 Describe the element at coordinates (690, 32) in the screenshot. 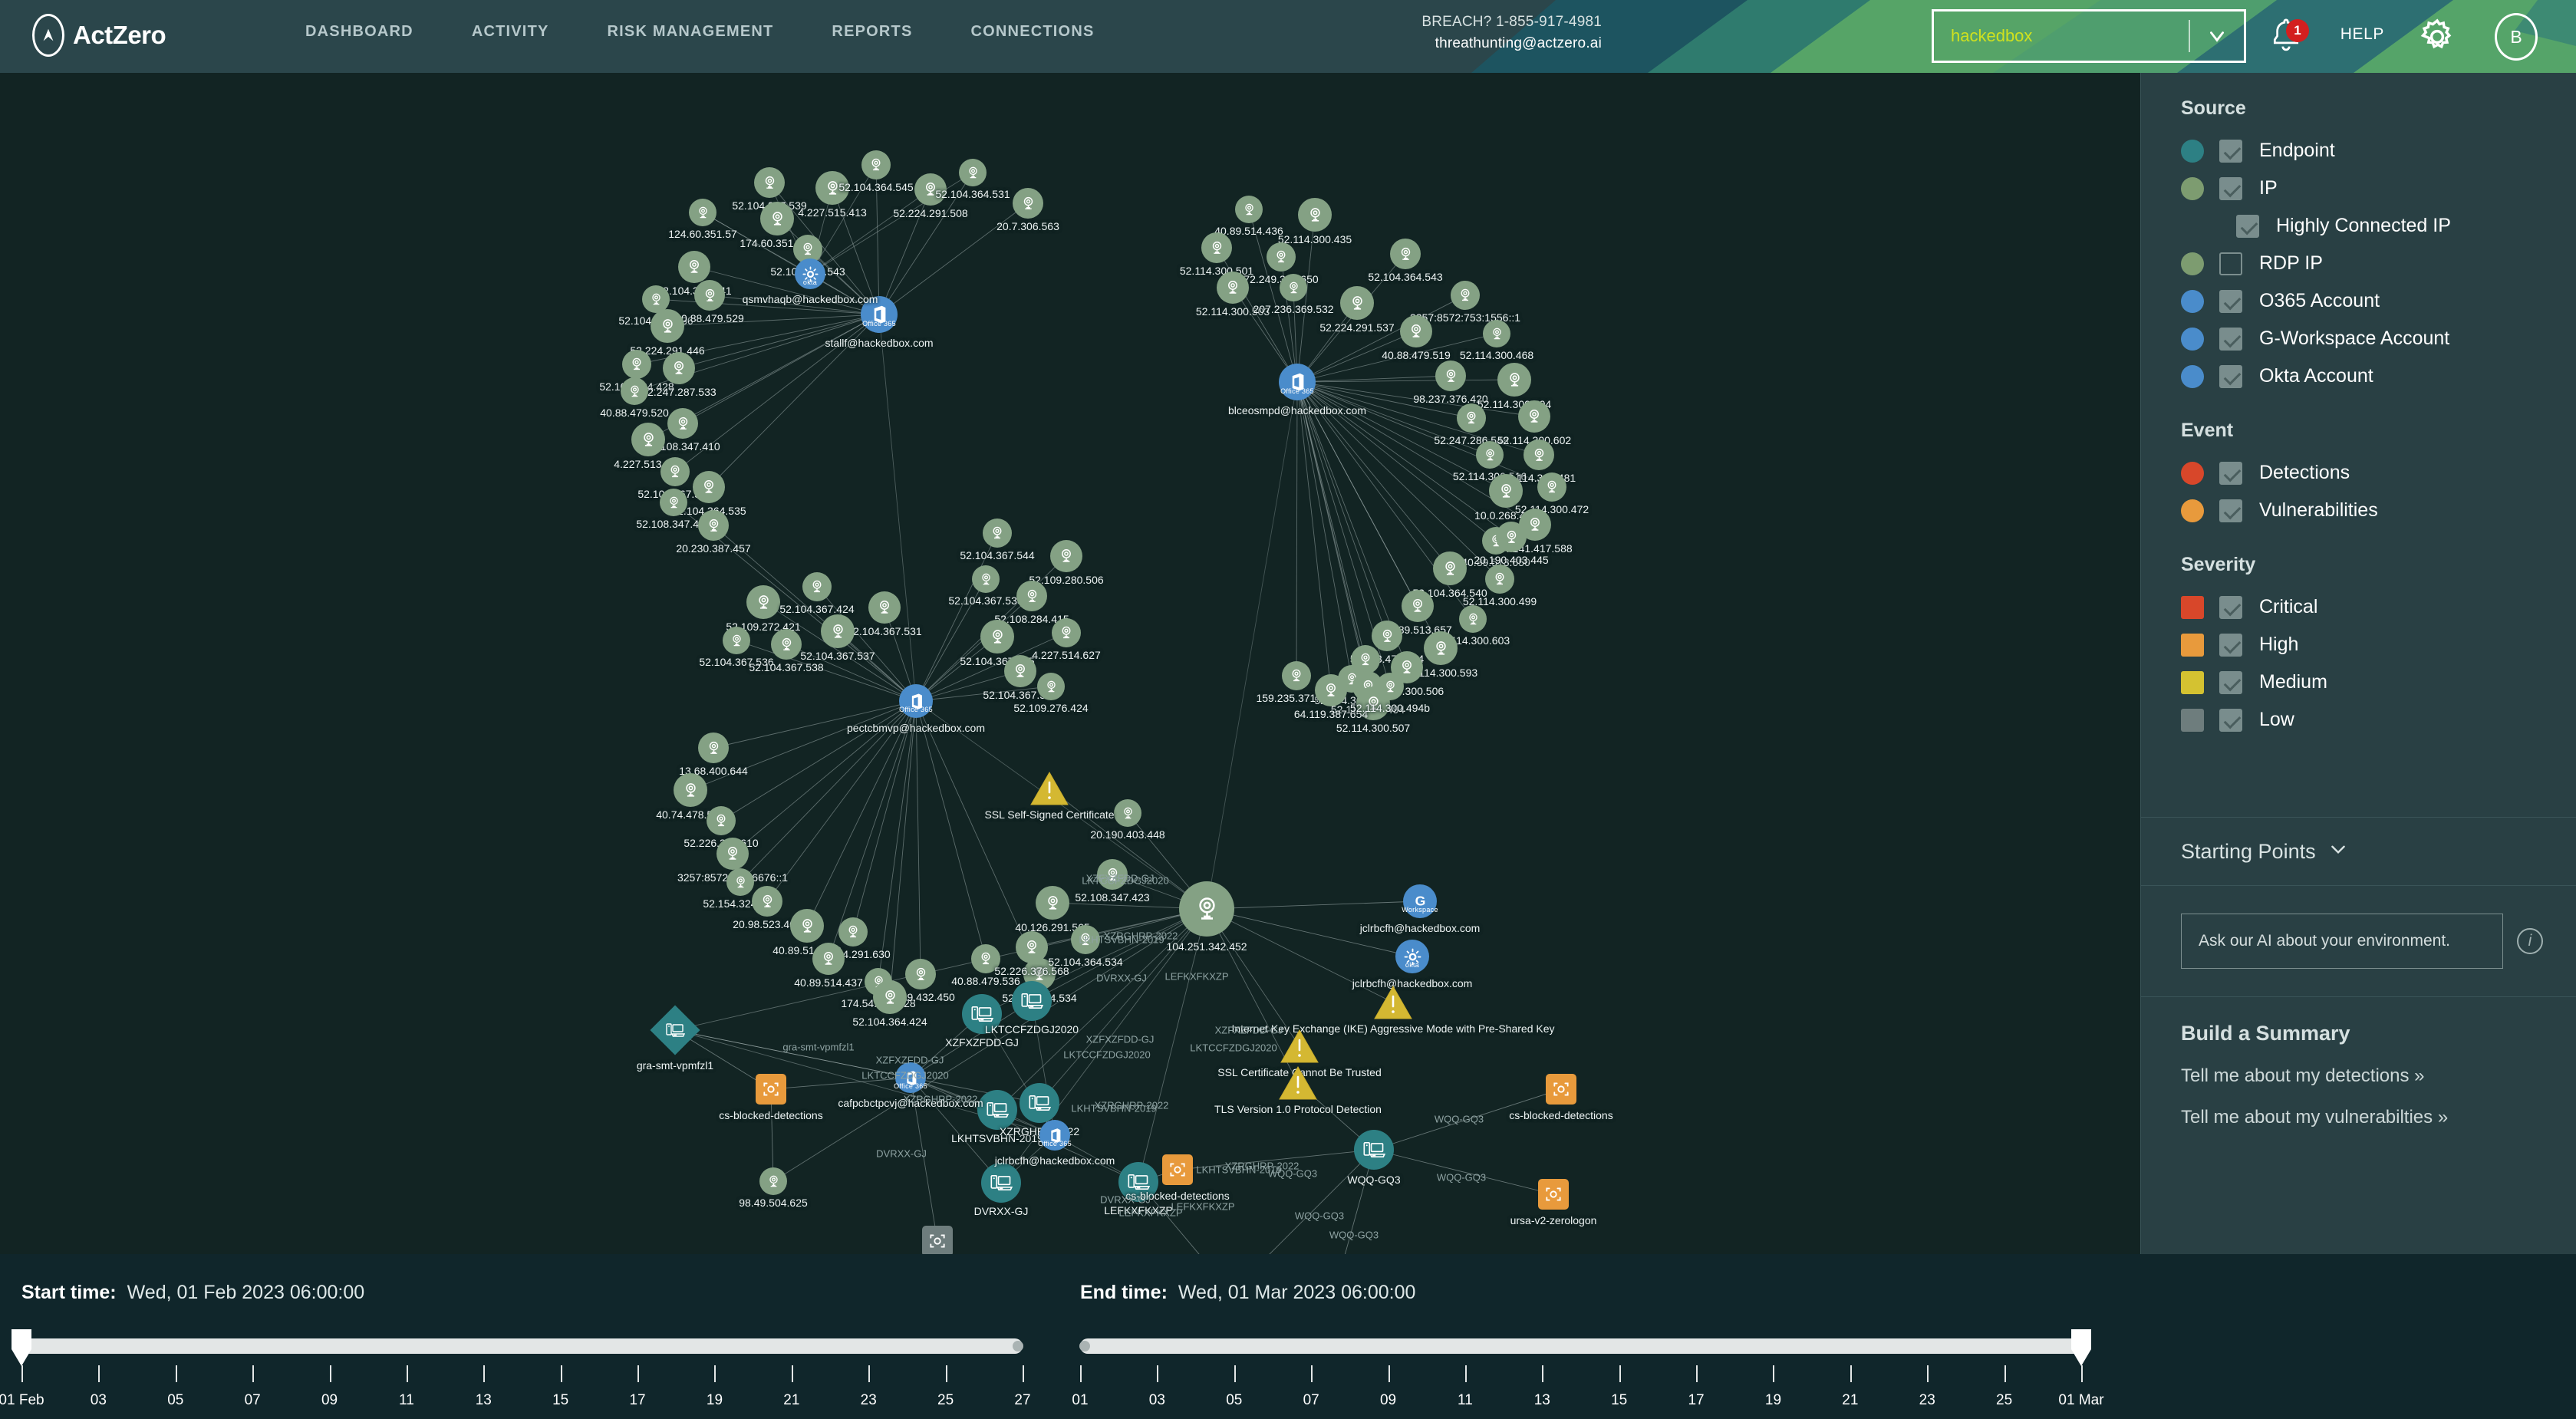

I see `nav-risk-management: RISK MANAGEMENT` at that location.